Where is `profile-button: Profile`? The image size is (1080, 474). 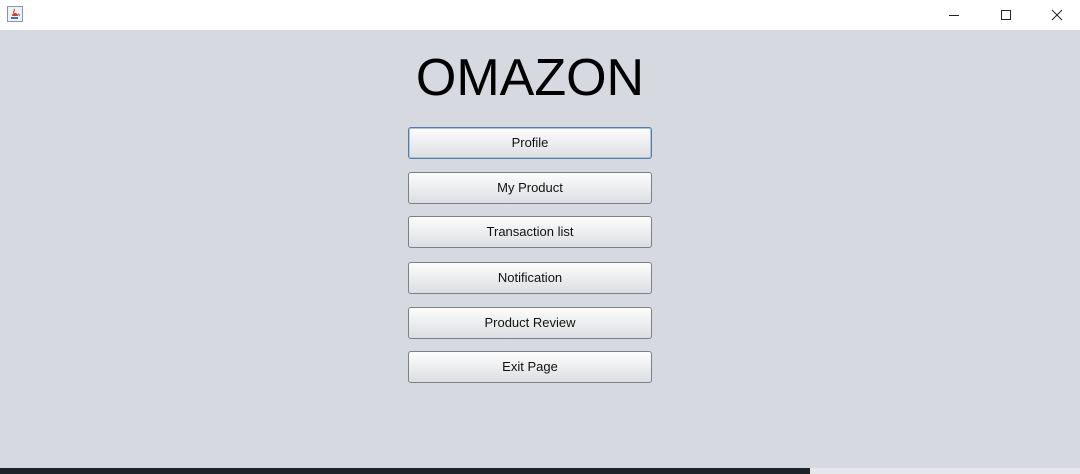 profile-button: Profile is located at coordinates (530, 143).